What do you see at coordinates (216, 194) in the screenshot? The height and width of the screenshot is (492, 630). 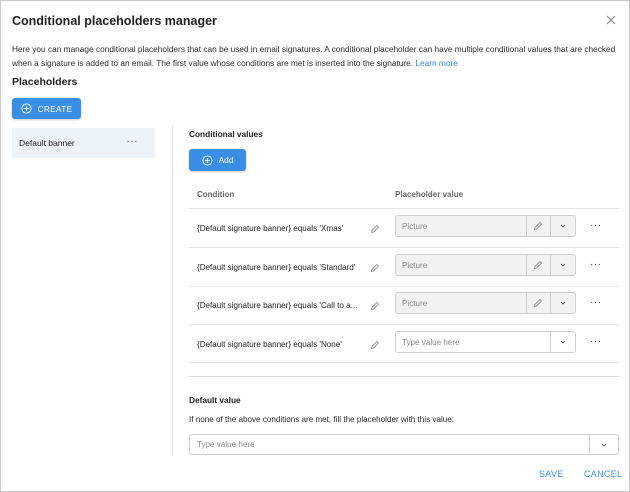 I see `condition-column-header: Condition` at bounding box center [216, 194].